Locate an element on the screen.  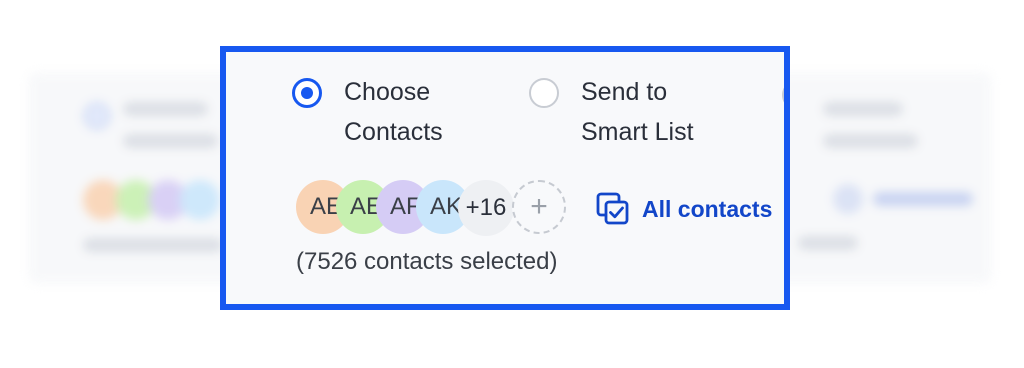
third-option-radio is located at coordinates (783, 95).